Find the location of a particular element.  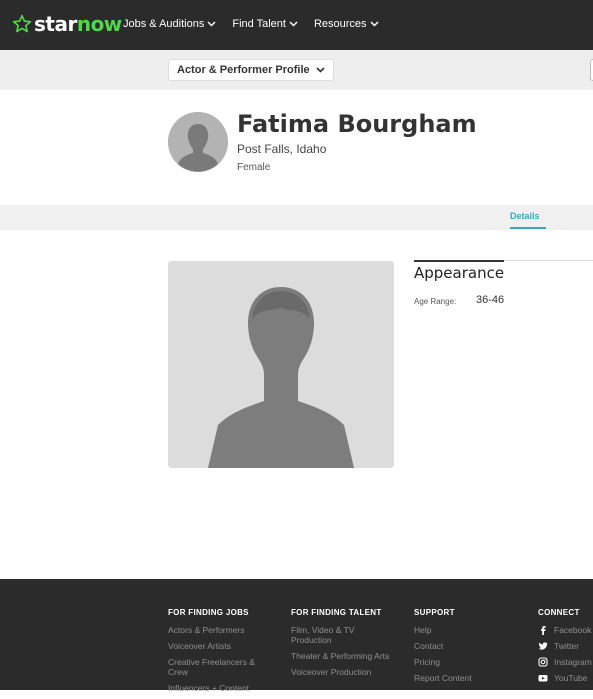

age-range-label: Age Range: is located at coordinates (435, 301).